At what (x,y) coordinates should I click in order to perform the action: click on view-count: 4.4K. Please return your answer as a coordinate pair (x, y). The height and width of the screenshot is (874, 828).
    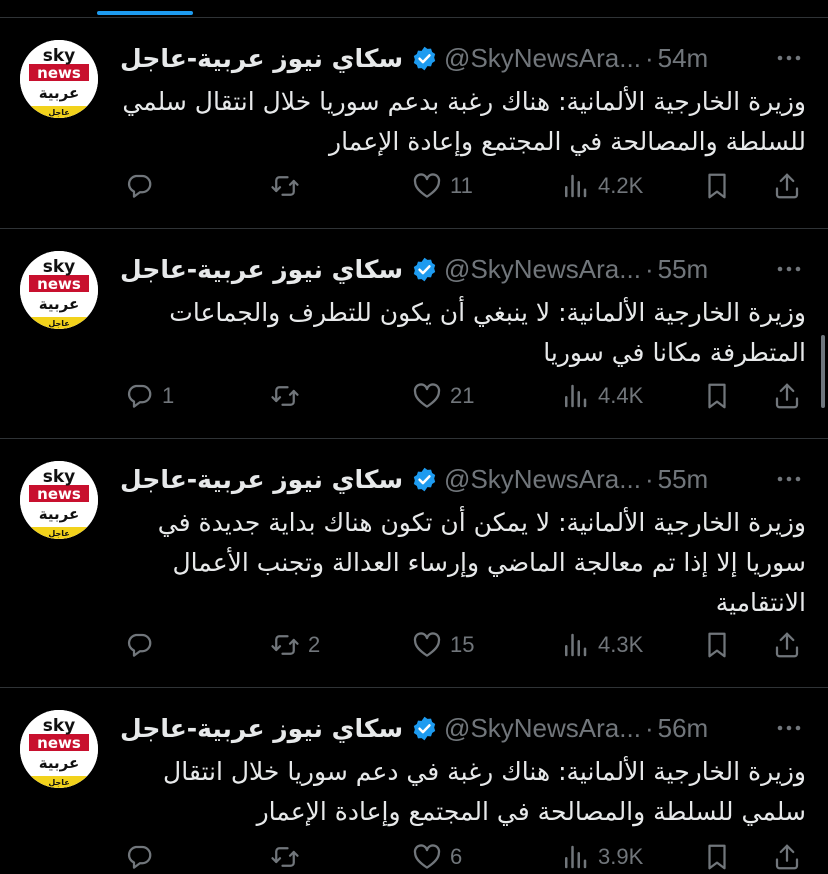
    Looking at the image, I should click on (621, 395).